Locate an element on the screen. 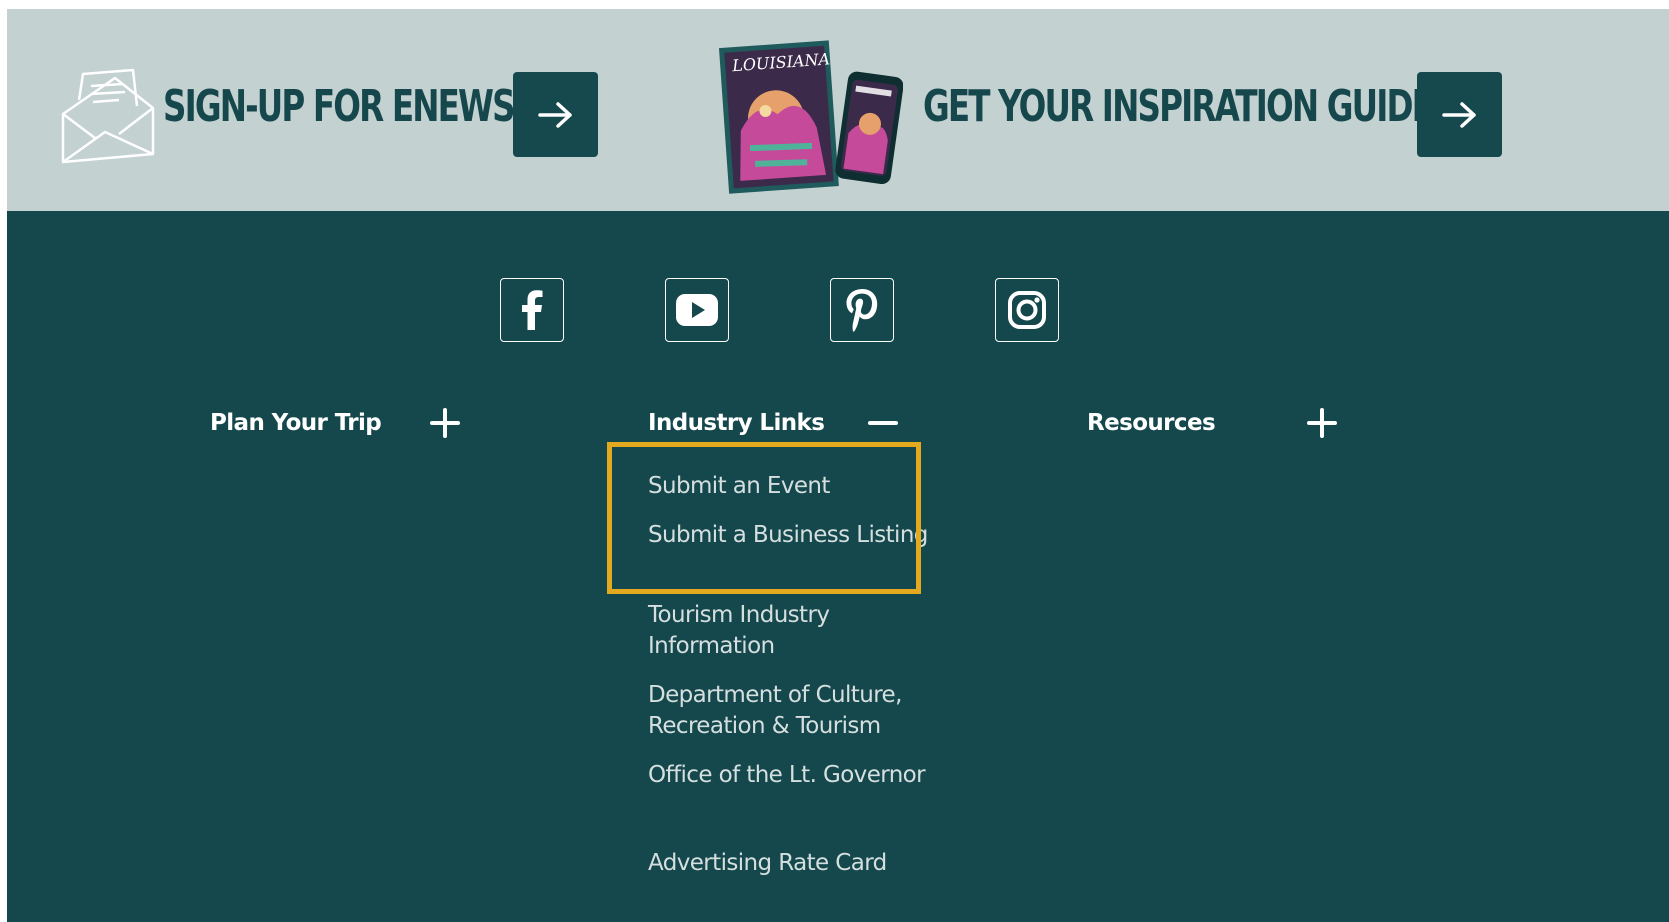 This screenshot has height=922, width=1669. link-tourism-industry-information: Tourism Industry Information is located at coordinates (788, 631).